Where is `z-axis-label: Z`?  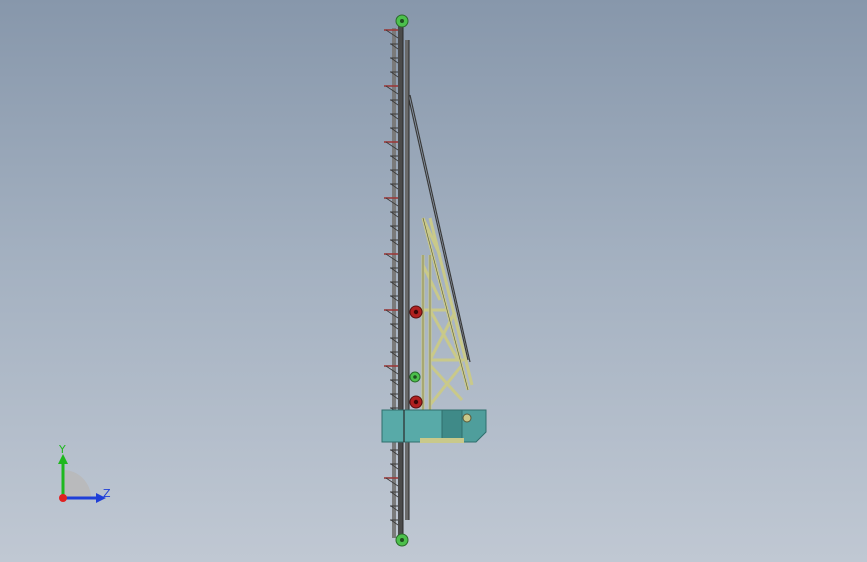
z-axis-label: Z is located at coordinates (107, 493).